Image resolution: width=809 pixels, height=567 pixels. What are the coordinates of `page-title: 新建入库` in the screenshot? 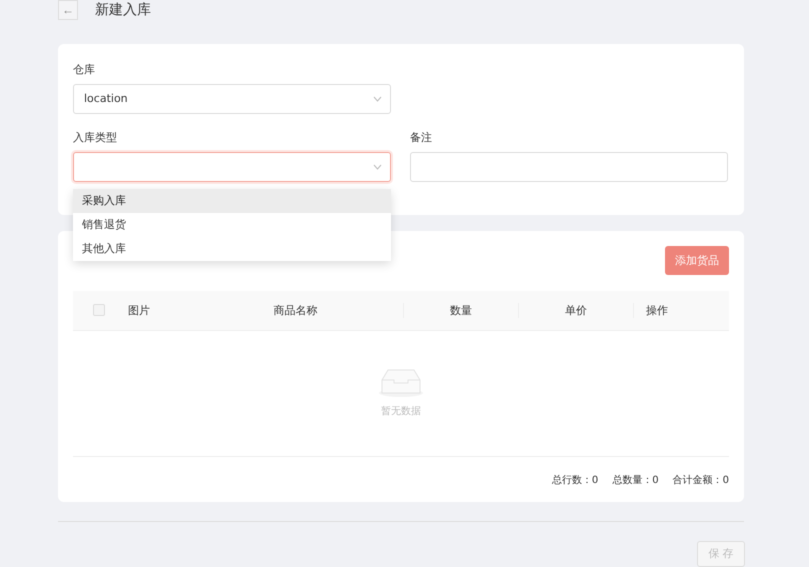 It's located at (123, 10).